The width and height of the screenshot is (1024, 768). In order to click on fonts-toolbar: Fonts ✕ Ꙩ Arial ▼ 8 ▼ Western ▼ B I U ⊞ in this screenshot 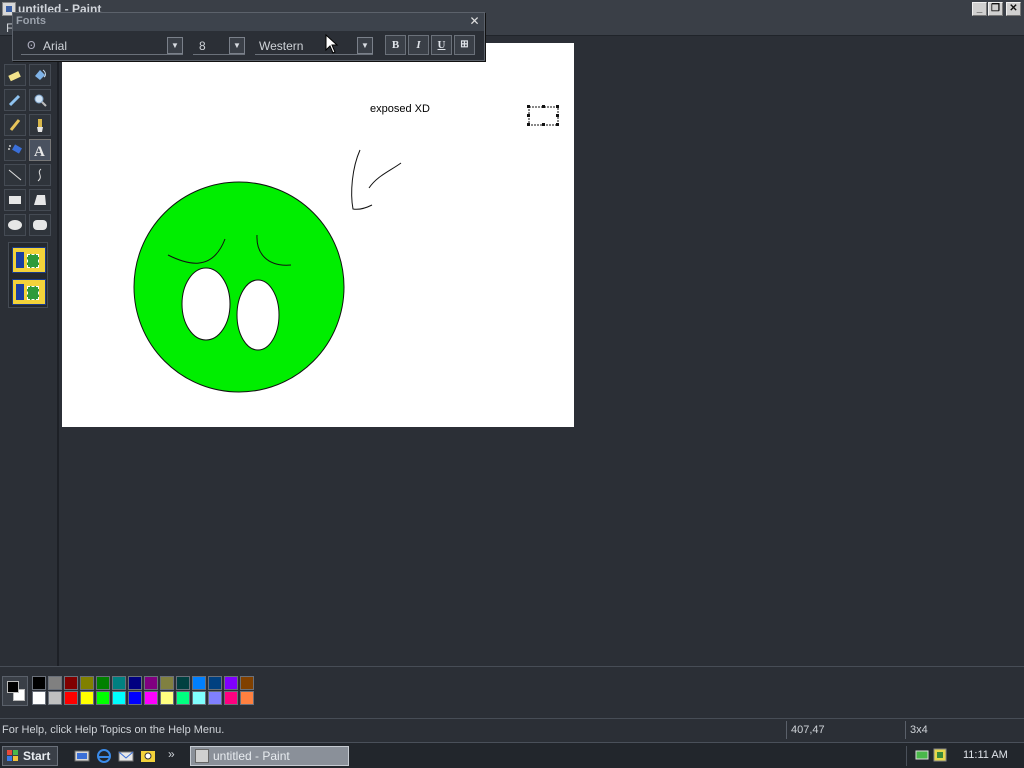, I will do `click(248, 36)`.